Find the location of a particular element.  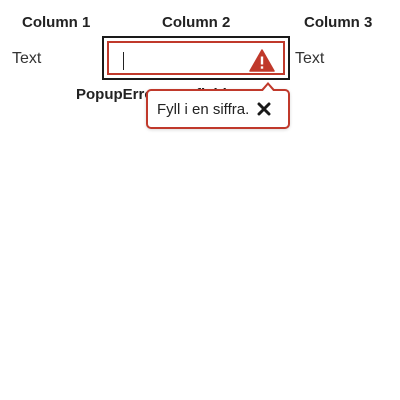

warning-triangle-icon is located at coordinates (262, 60).